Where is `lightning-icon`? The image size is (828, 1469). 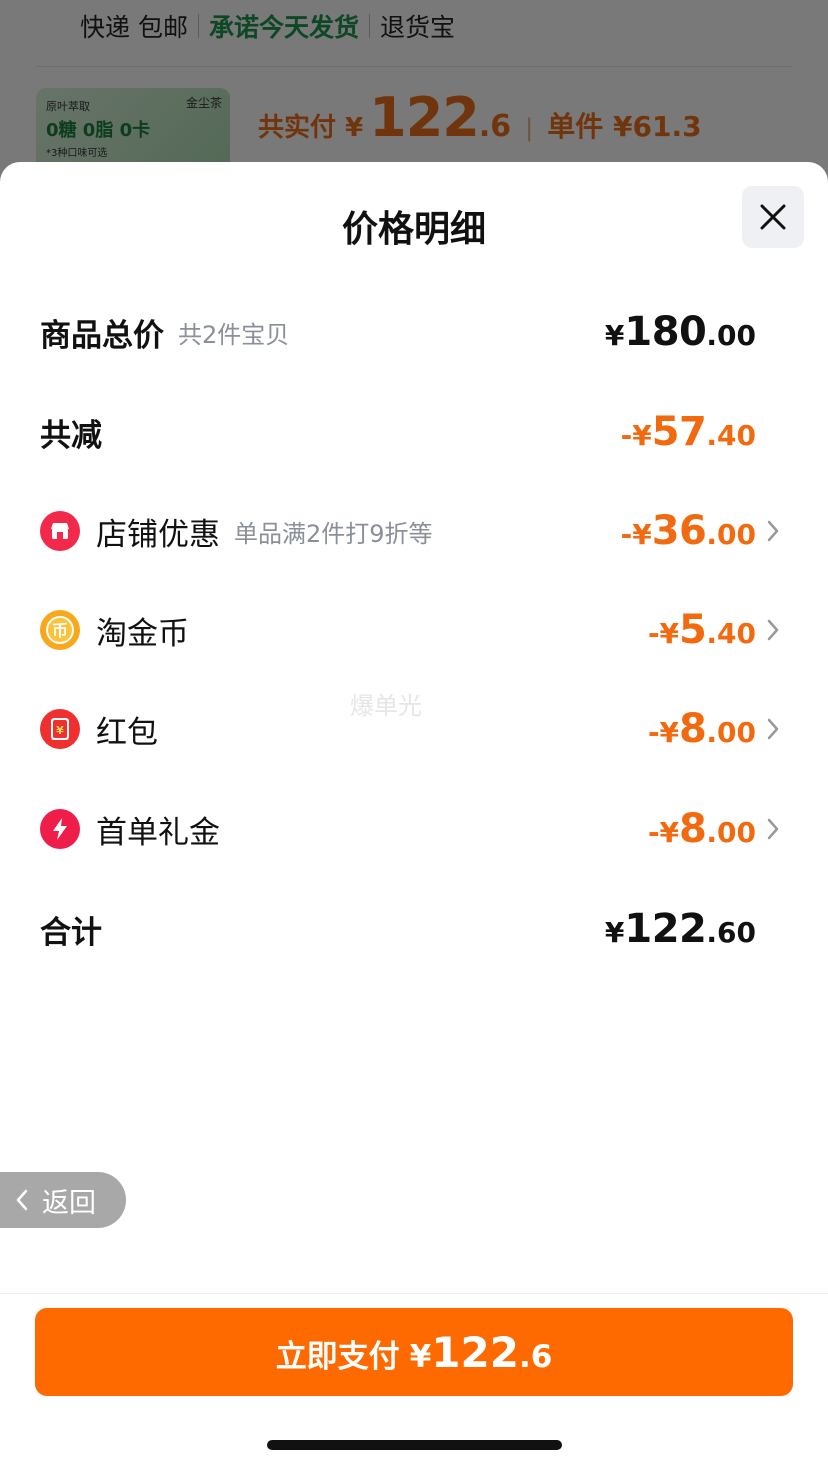 lightning-icon is located at coordinates (60, 829).